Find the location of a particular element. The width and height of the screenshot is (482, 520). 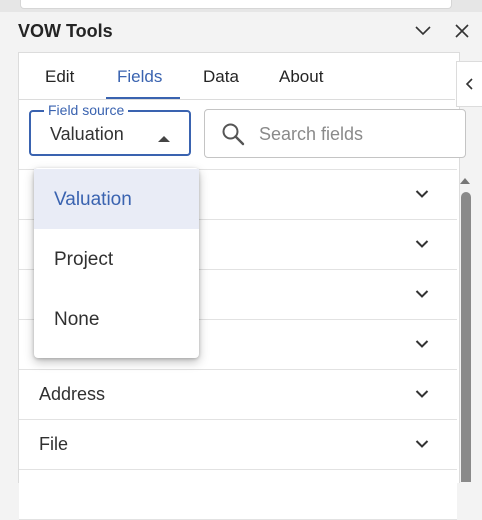

field-group-label: Address is located at coordinates (72, 394).